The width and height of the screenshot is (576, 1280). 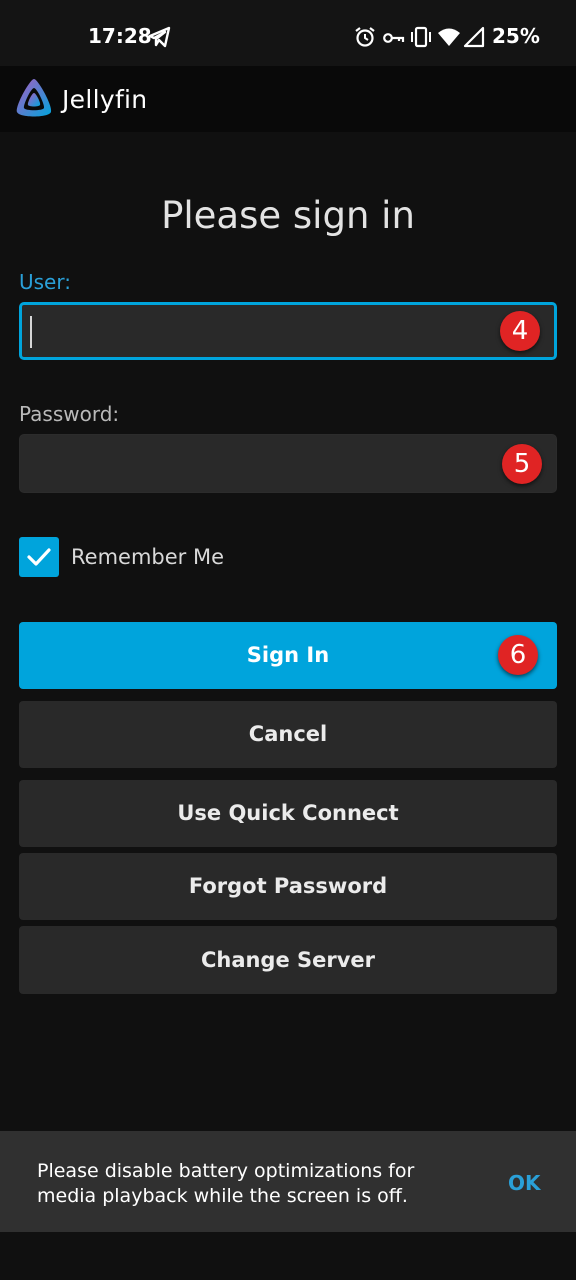 I want to click on status-bar: 17:28 25%, so click(x=288, y=33).